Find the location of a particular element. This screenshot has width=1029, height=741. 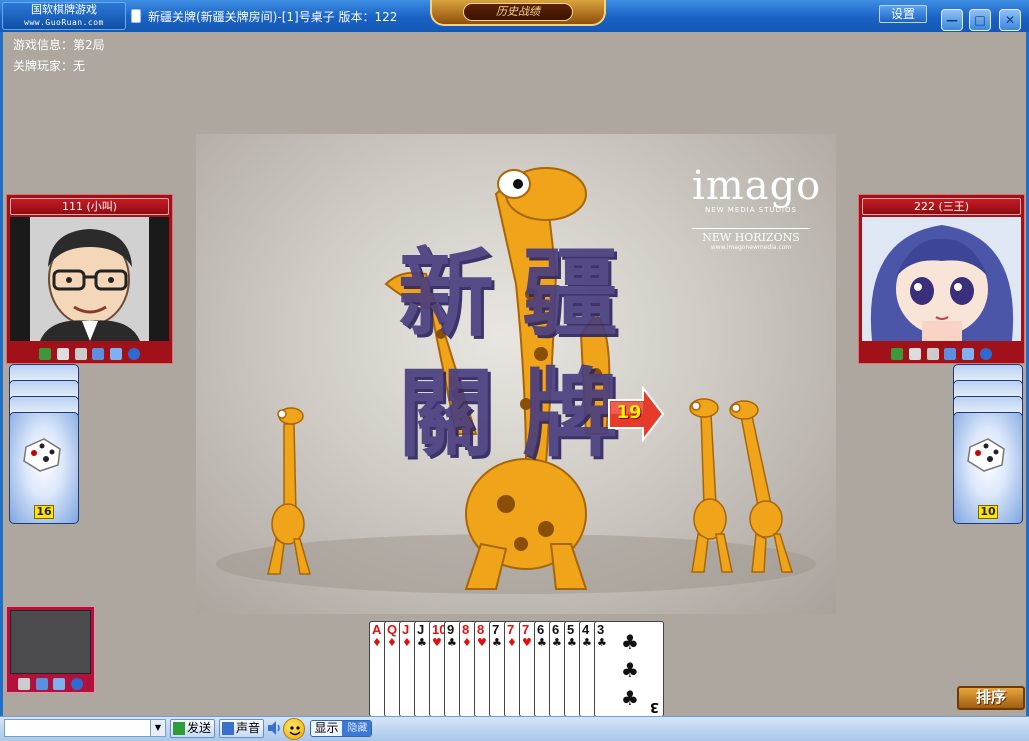

logo-url: www.GuoRuan.com is located at coordinates (64, 22).